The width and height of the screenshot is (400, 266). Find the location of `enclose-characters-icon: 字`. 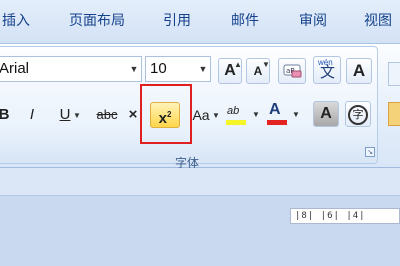

enclose-characters-icon: 字 is located at coordinates (358, 115).